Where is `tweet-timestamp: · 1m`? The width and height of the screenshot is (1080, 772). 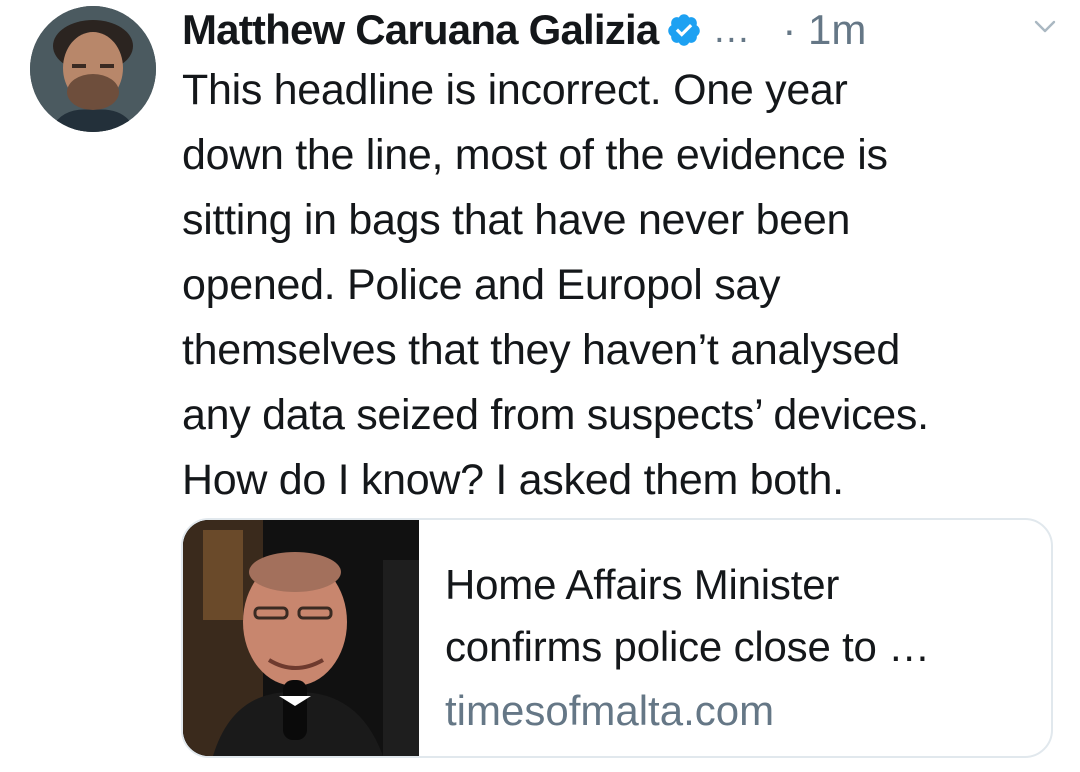 tweet-timestamp: · 1m is located at coordinates (824, 30).